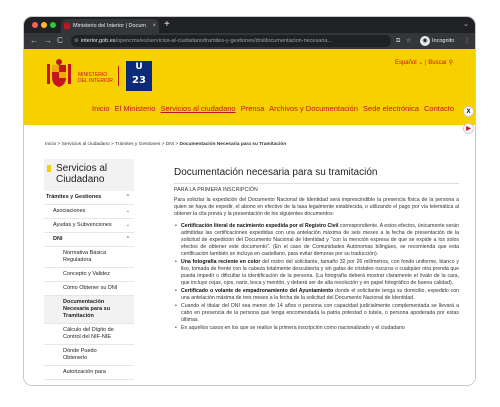 Image resolution: width=500 pixels, height=407 pixels. What do you see at coordinates (439, 108) in the screenshot?
I see `nav-contacto: Contacto` at bounding box center [439, 108].